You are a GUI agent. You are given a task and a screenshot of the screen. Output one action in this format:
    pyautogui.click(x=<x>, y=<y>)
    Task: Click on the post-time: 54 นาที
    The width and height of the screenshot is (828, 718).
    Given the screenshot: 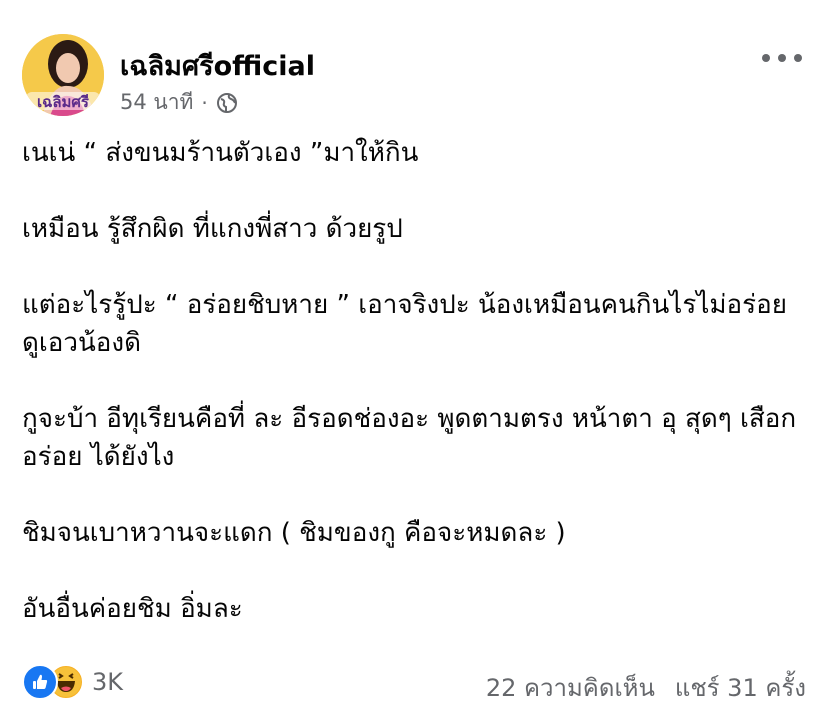 What is the action you would take?
    pyautogui.click(x=156, y=102)
    